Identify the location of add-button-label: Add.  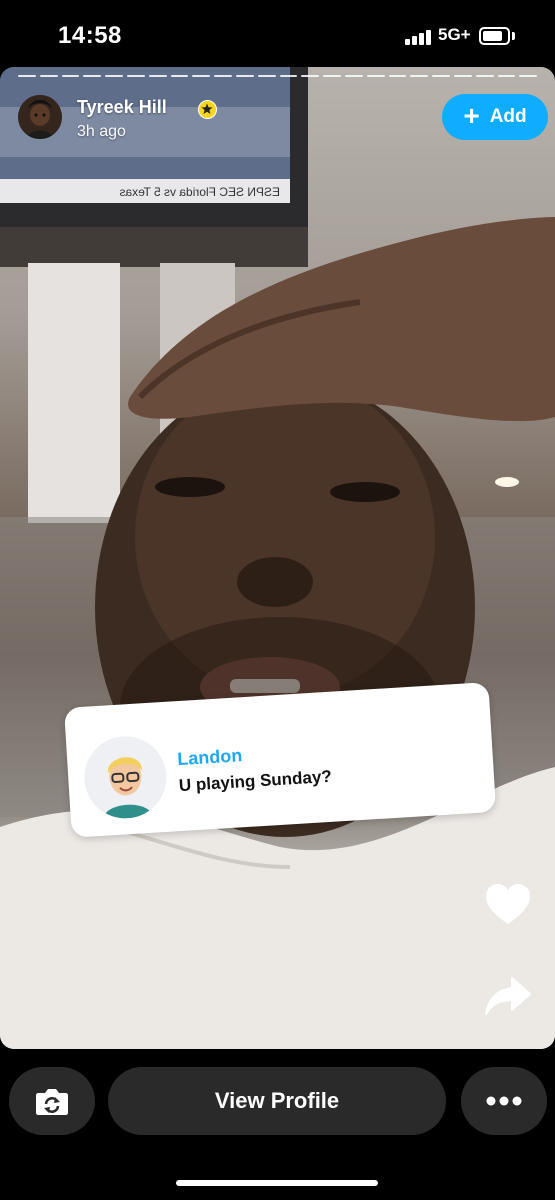
(508, 116).